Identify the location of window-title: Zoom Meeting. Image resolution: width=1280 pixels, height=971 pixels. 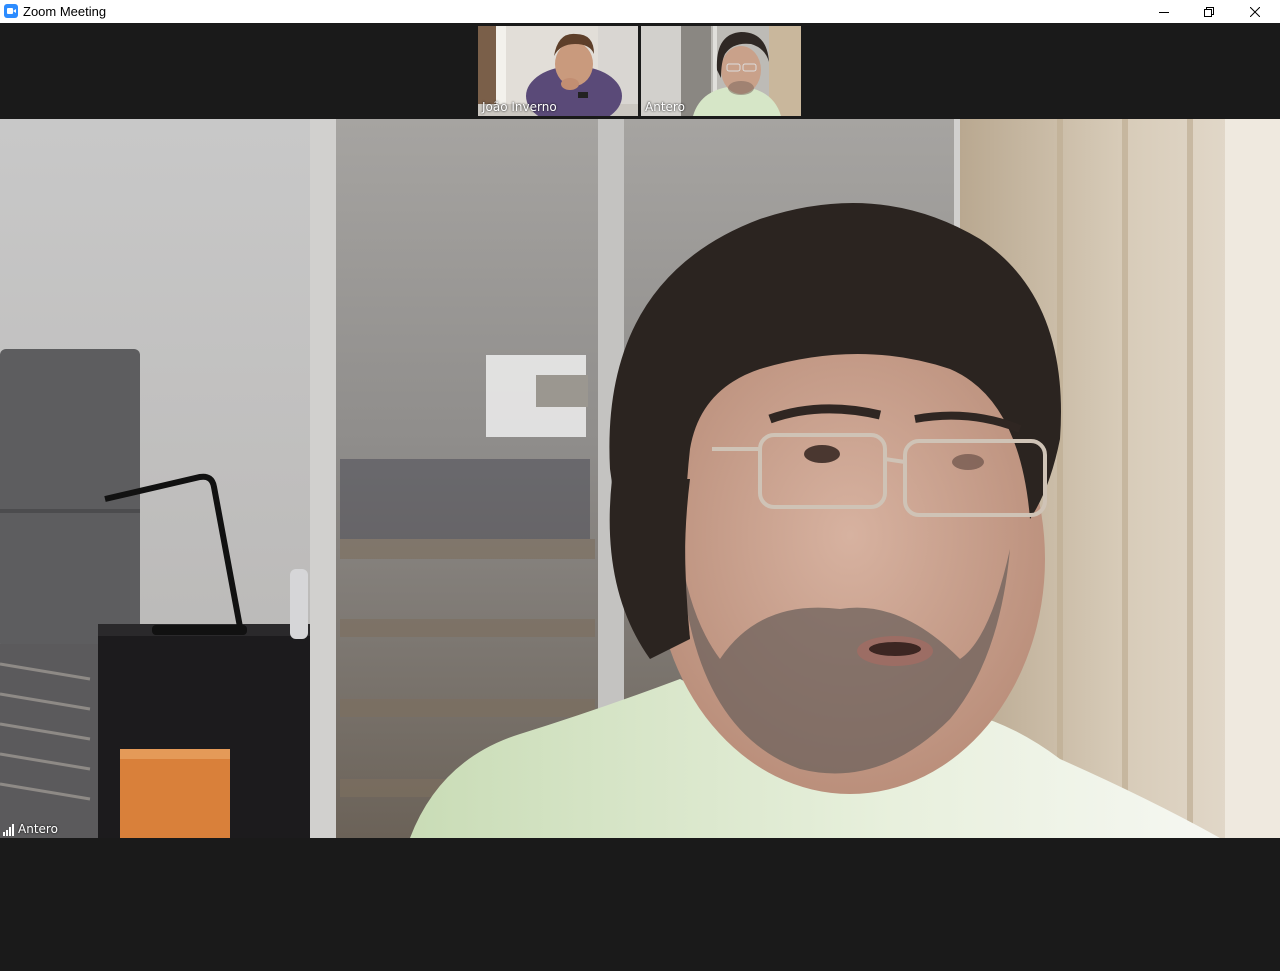
(65, 11).